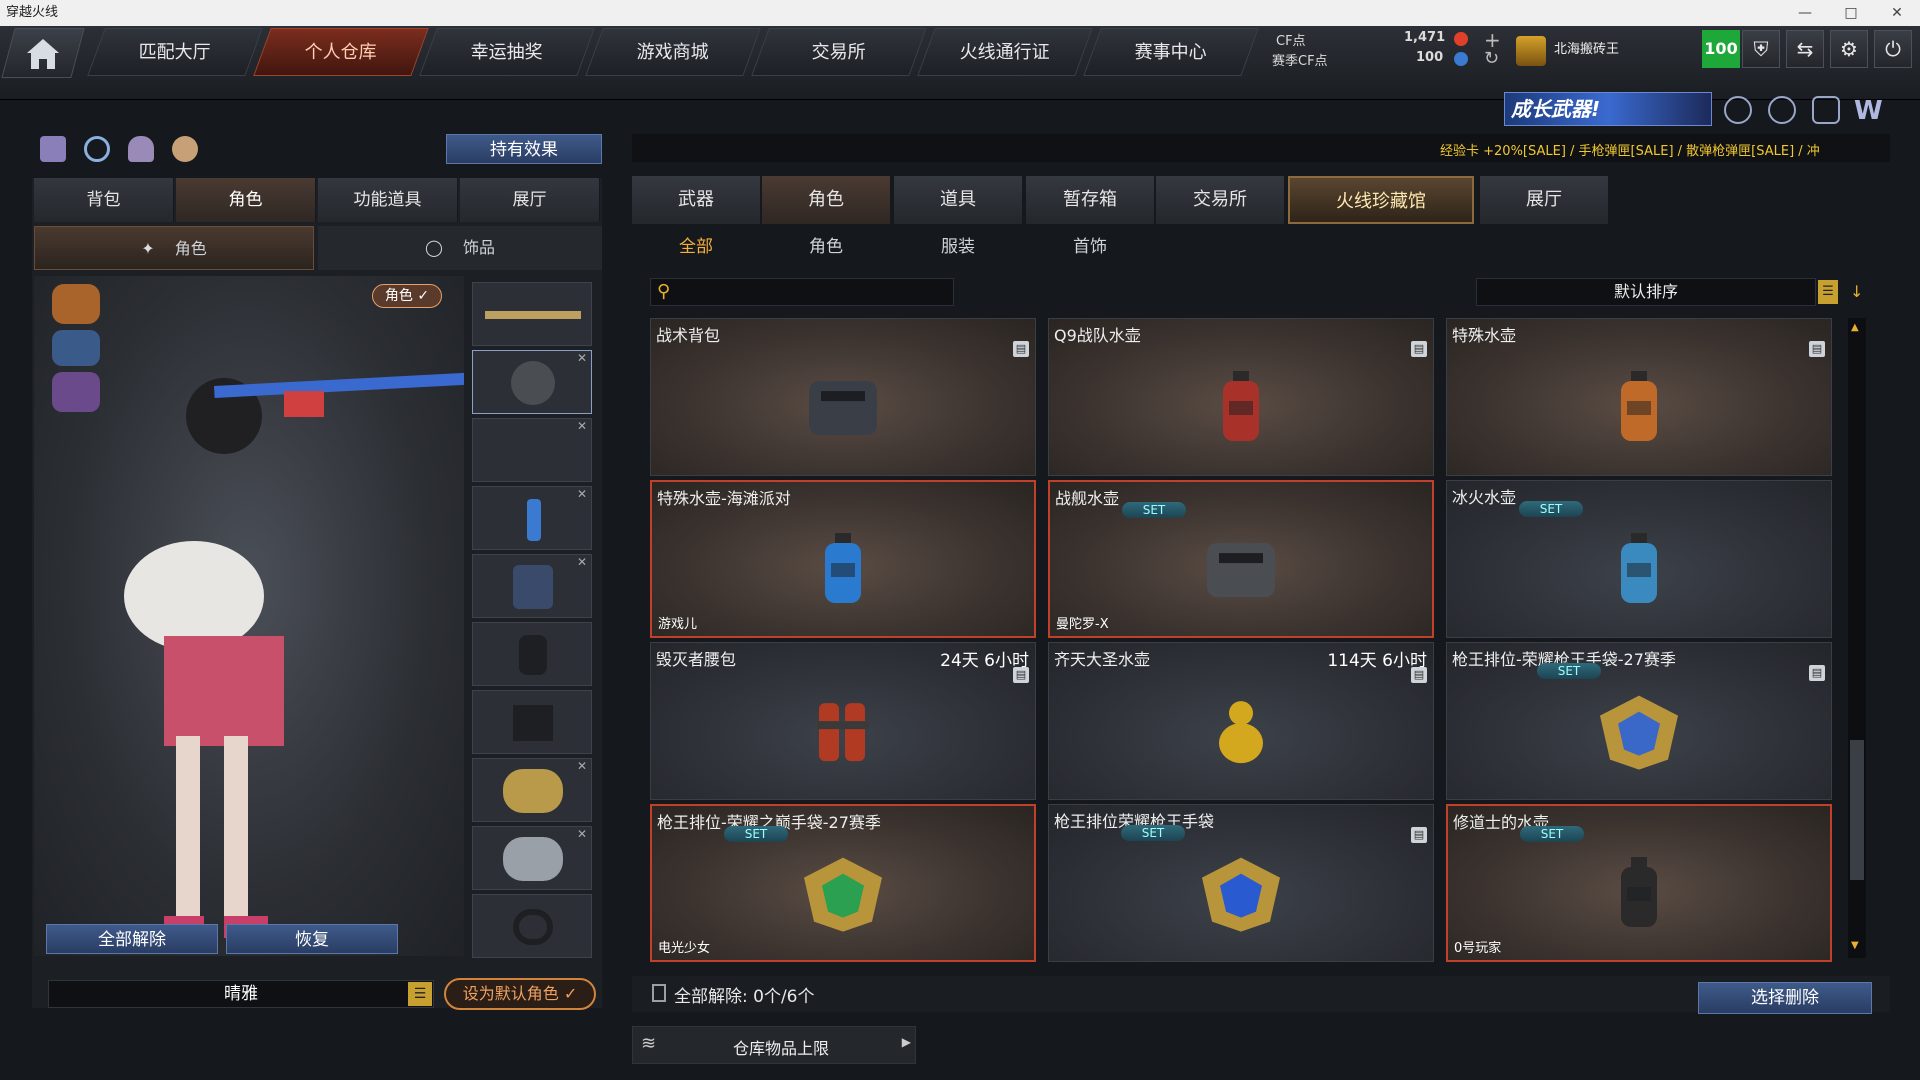 This screenshot has width=1920, height=1080. I want to click on minimize-button: —, so click(1805, 13).